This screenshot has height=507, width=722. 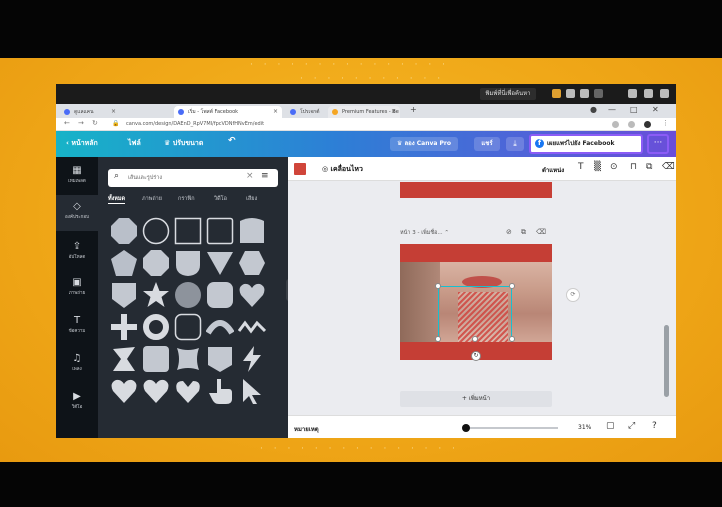 What do you see at coordinates (597, 167) in the screenshot?
I see `transparency-icon: ▒` at bounding box center [597, 167].